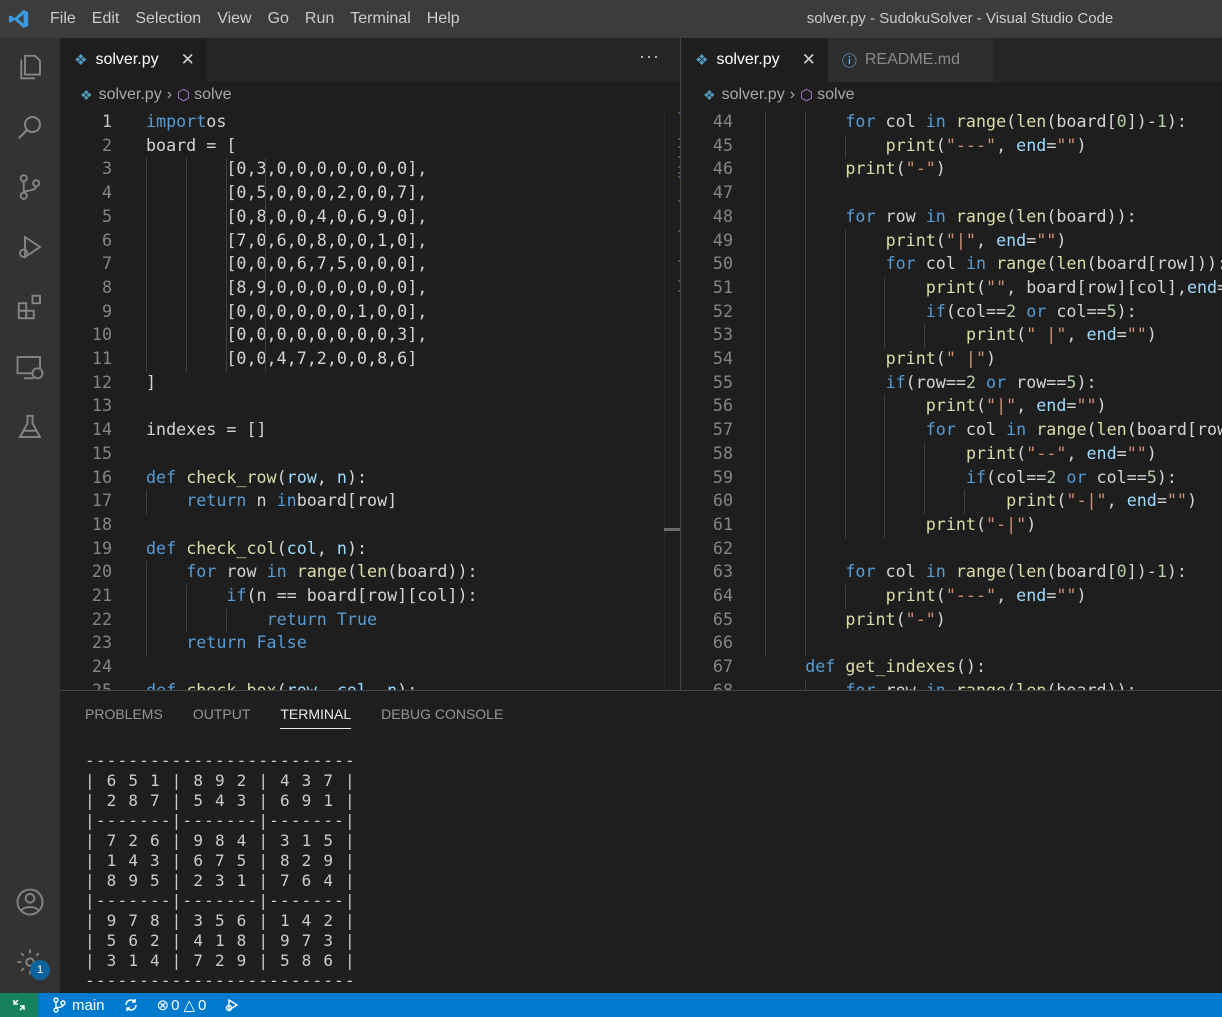 The height and width of the screenshot is (1017, 1222). I want to click on code-line: 22 return True, so click(370, 619).